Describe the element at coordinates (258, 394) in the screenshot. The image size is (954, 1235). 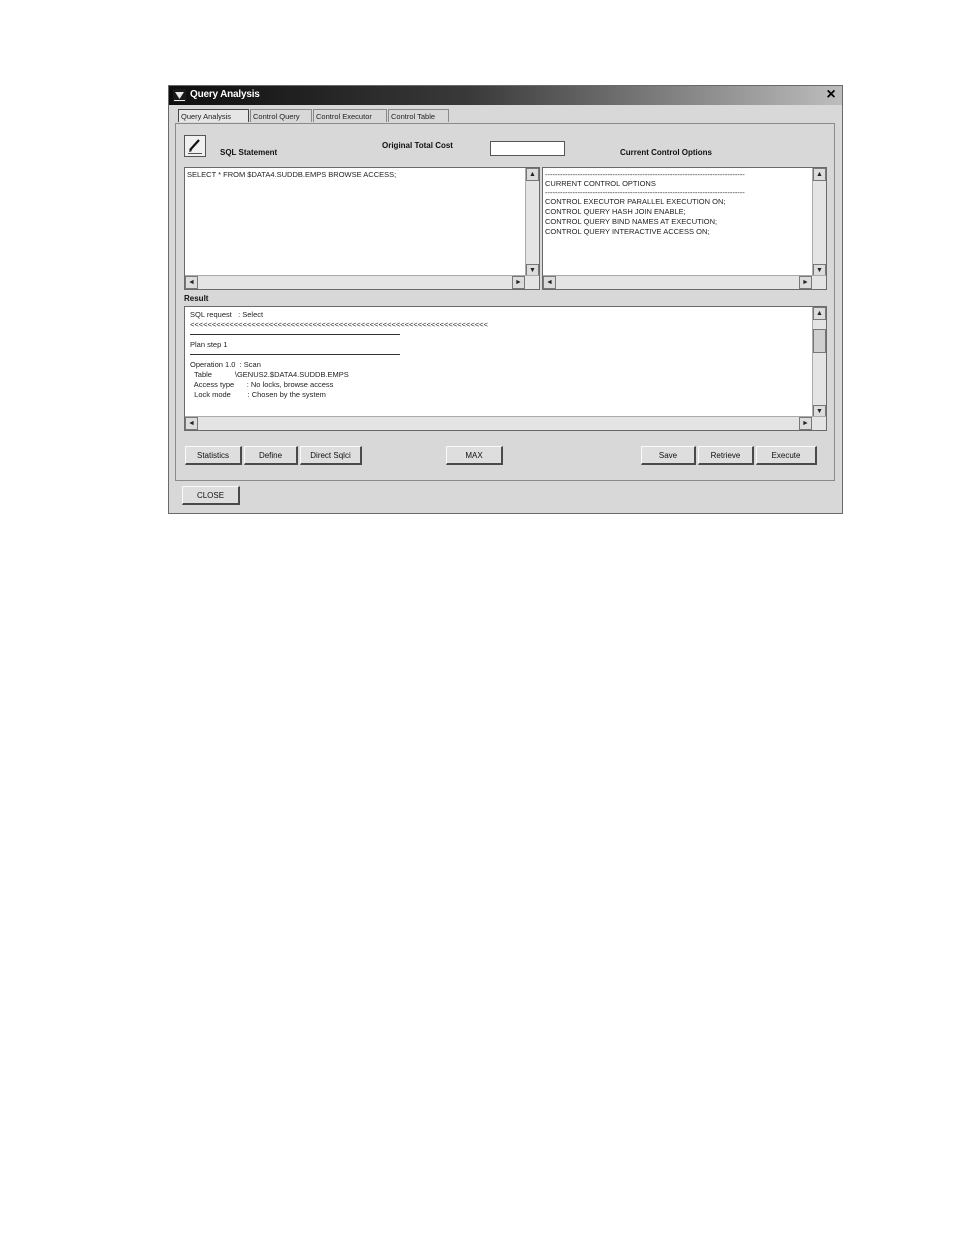
I see `result-line: Lock mode : Chosen by the system` at that location.